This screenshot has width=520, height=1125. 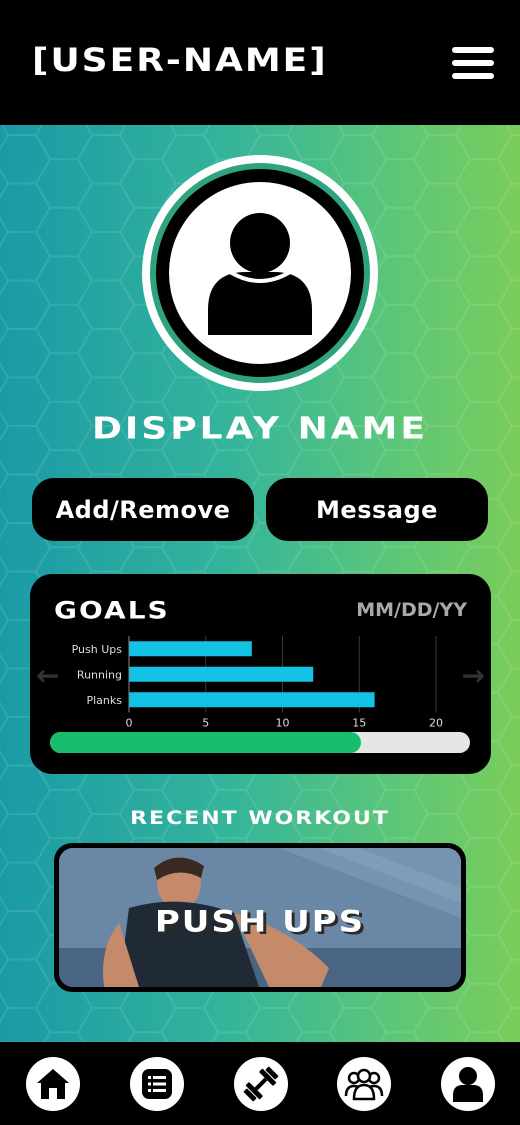 I want to click on nav-workouts-button, so click(x=261, y=1084).